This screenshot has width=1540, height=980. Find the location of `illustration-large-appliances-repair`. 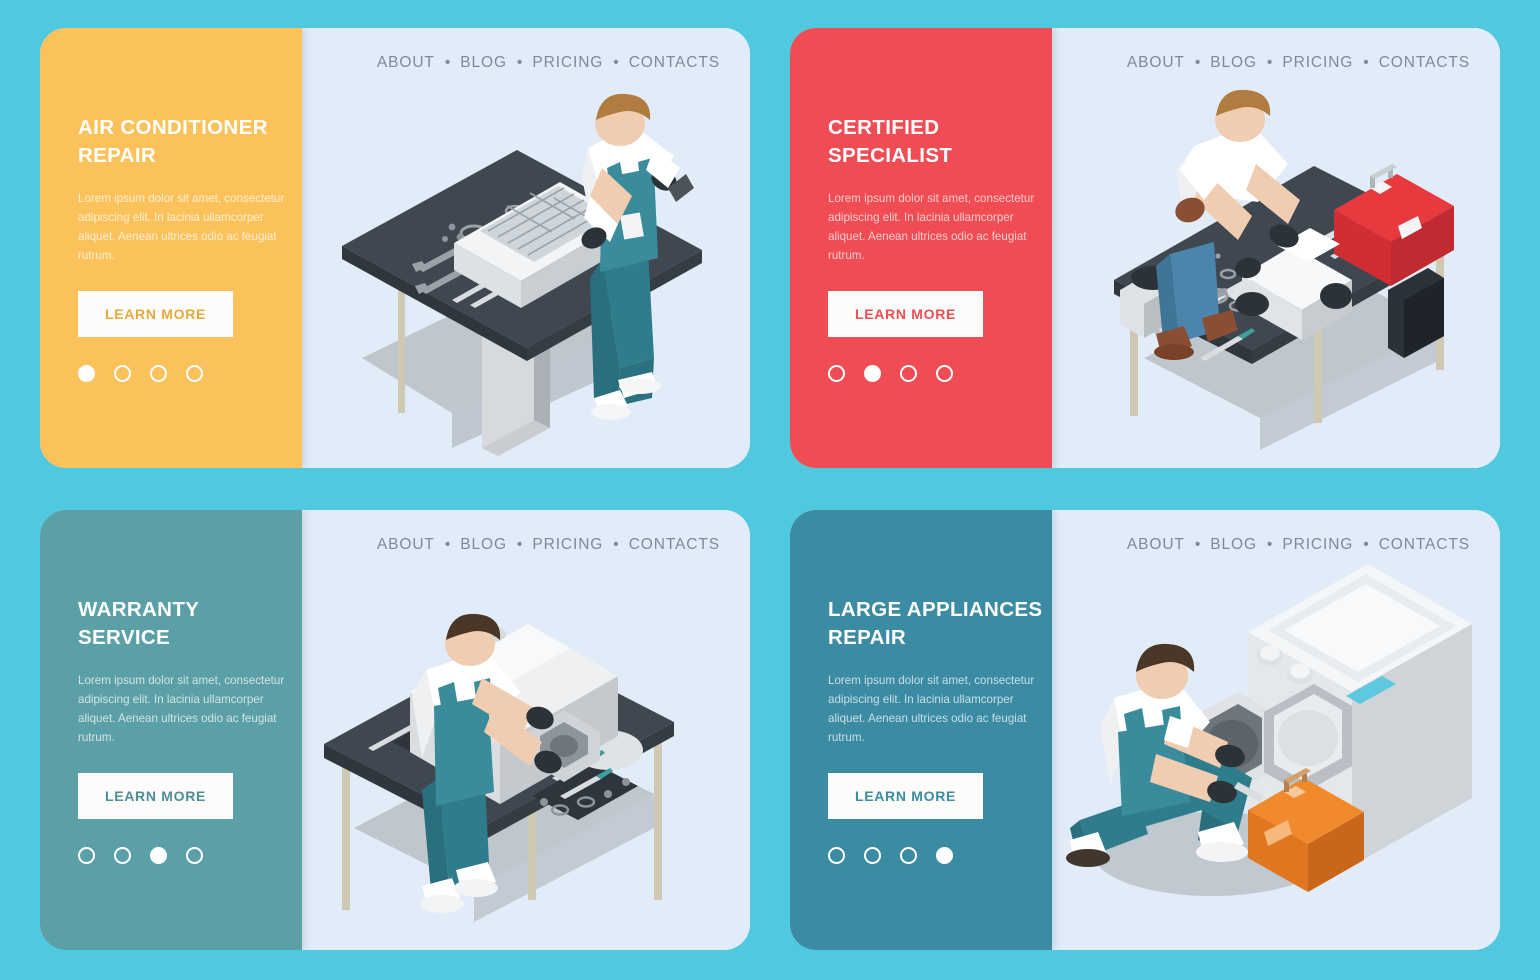

illustration-large-appliances-repair is located at coordinates (1269, 730).